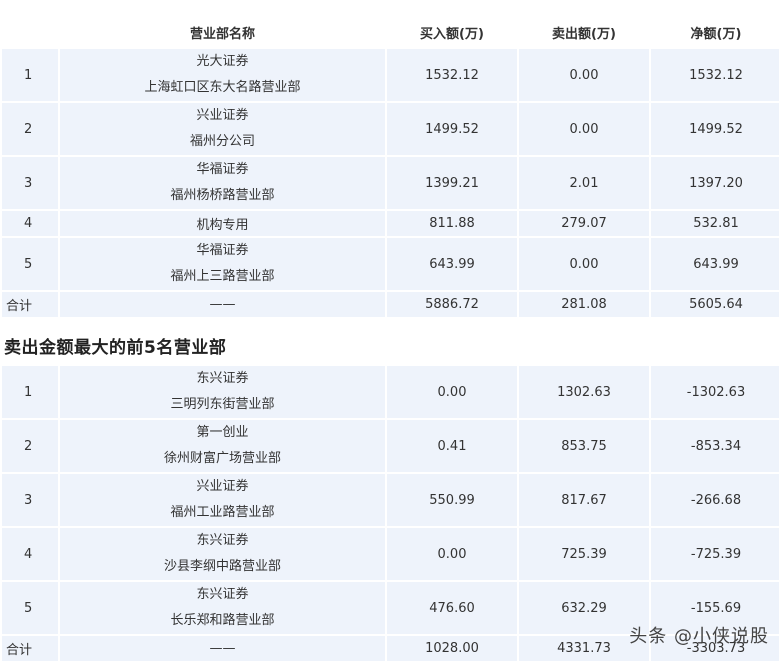 The height and width of the screenshot is (663, 779). I want to click on header-buy-amount: 买入额(万), so click(452, 32).